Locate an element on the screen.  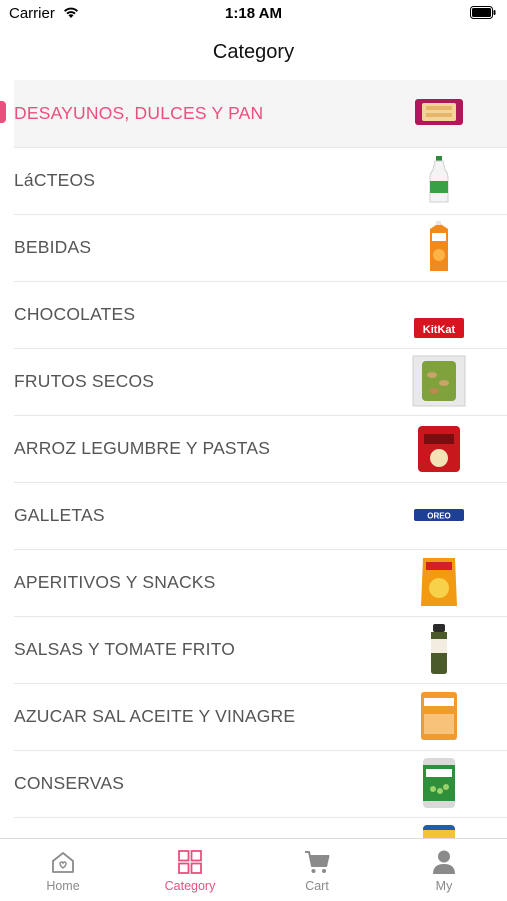
svg-text: KitKat is located at coordinates (439, 330).